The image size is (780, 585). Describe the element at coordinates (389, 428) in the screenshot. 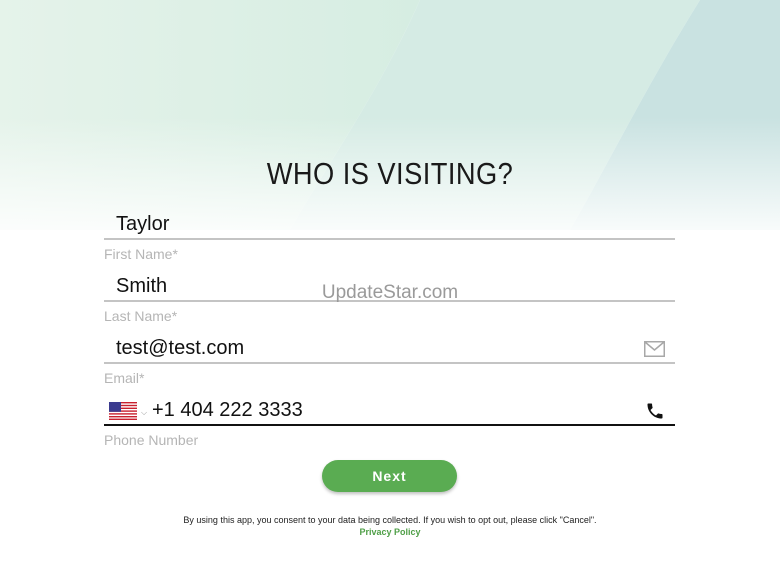

I see `phone-field: ⌵ +1 404 222 3333 Phone Number` at that location.